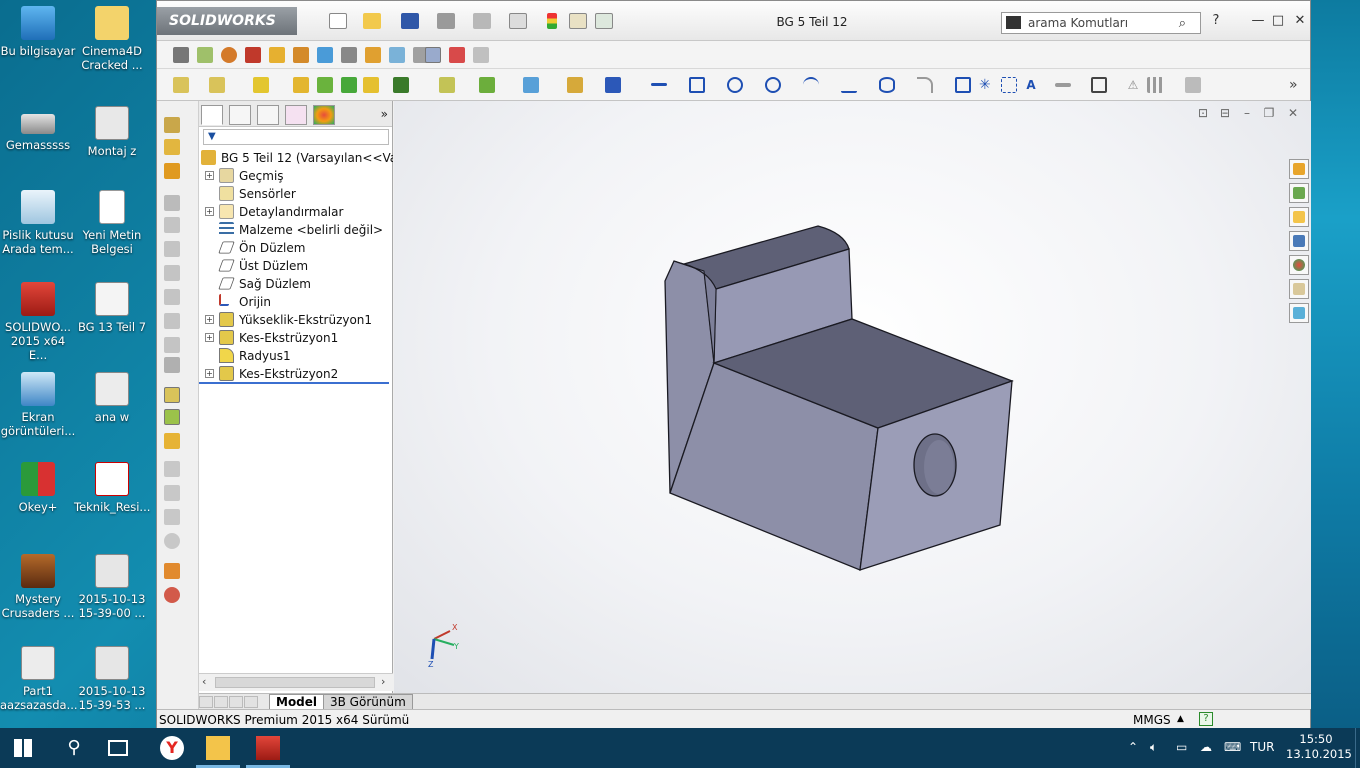 The height and width of the screenshot is (768, 1360). Describe the element at coordinates (1247, 113) in the screenshot. I see `viewport-minimize-icon: –` at that location.